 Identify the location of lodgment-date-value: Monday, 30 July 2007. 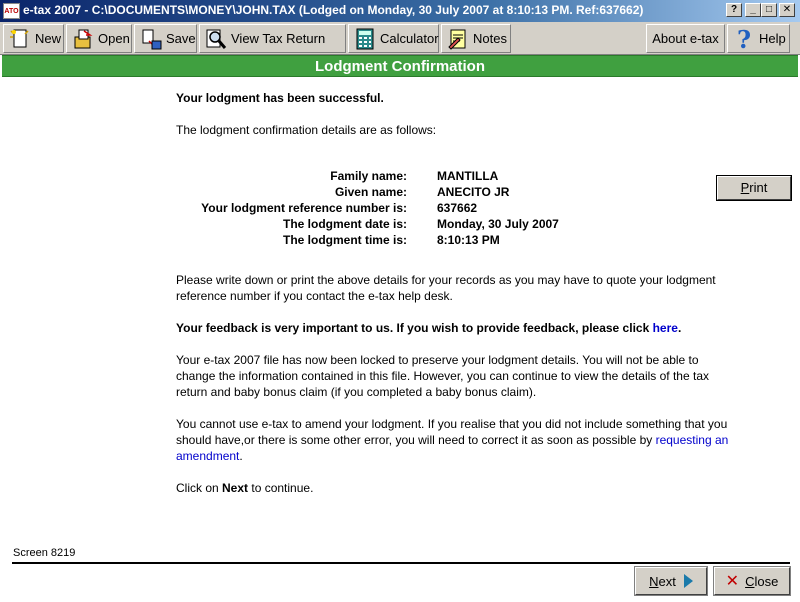
(498, 224).